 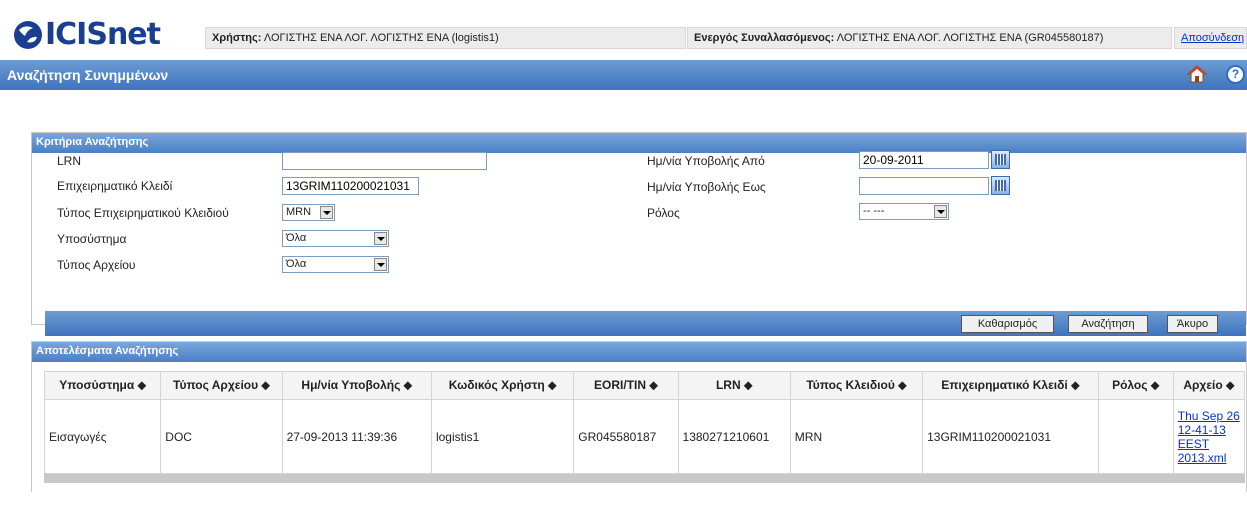 I want to click on subsystem-value: Όλα, so click(x=296, y=238).